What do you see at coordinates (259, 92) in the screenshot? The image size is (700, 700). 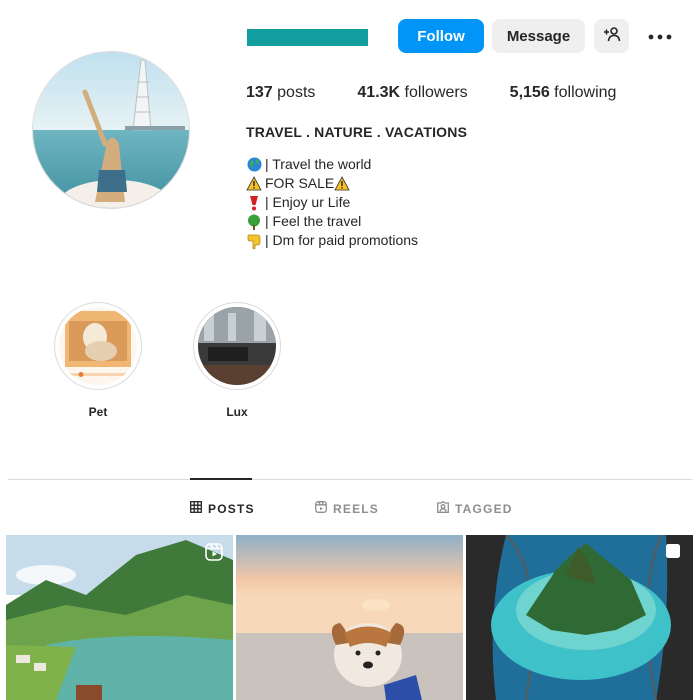 I see `posts-count: 137` at bounding box center [259, 92].